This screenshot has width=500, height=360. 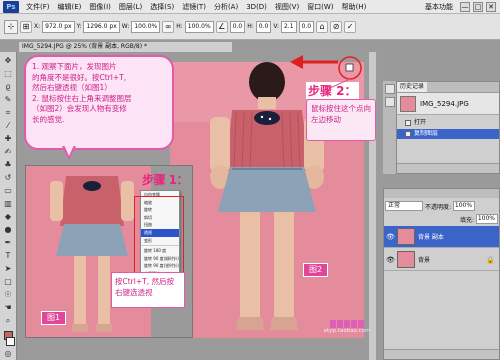 What do you see at coordinates (420, 122) in the screenshot?
I see `history-item-label: 打开` at bounding box center [420, 122].